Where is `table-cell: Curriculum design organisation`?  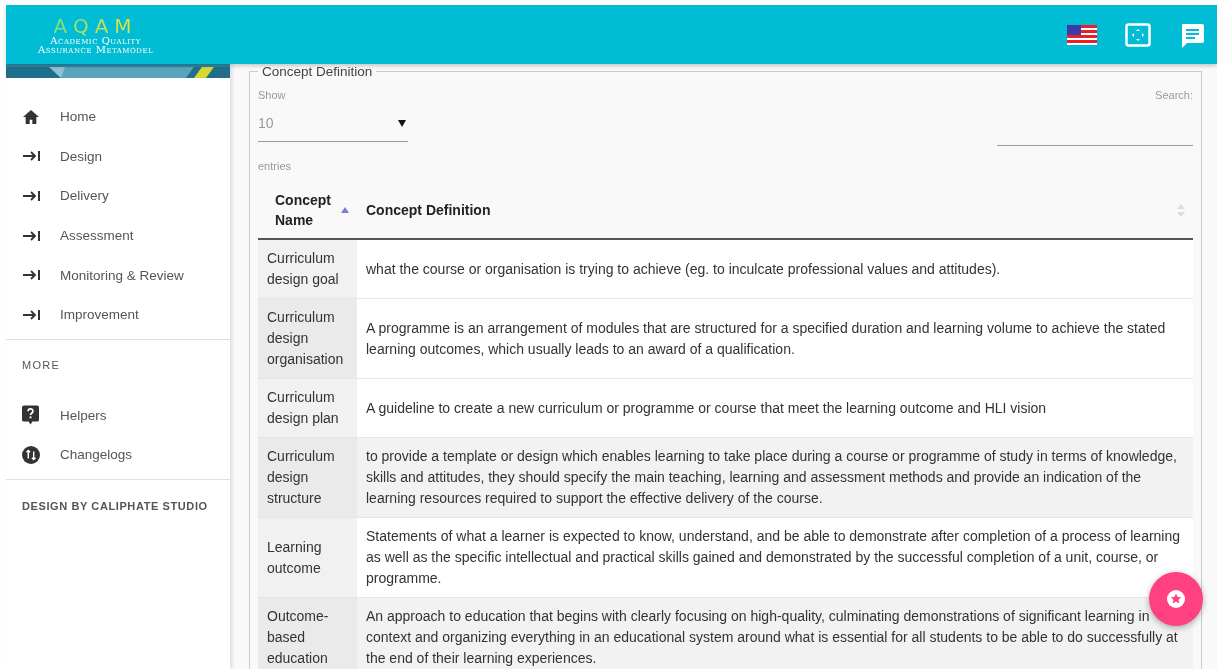
table-cell: Curriculum design organisation is located at coordinates (307, 338).